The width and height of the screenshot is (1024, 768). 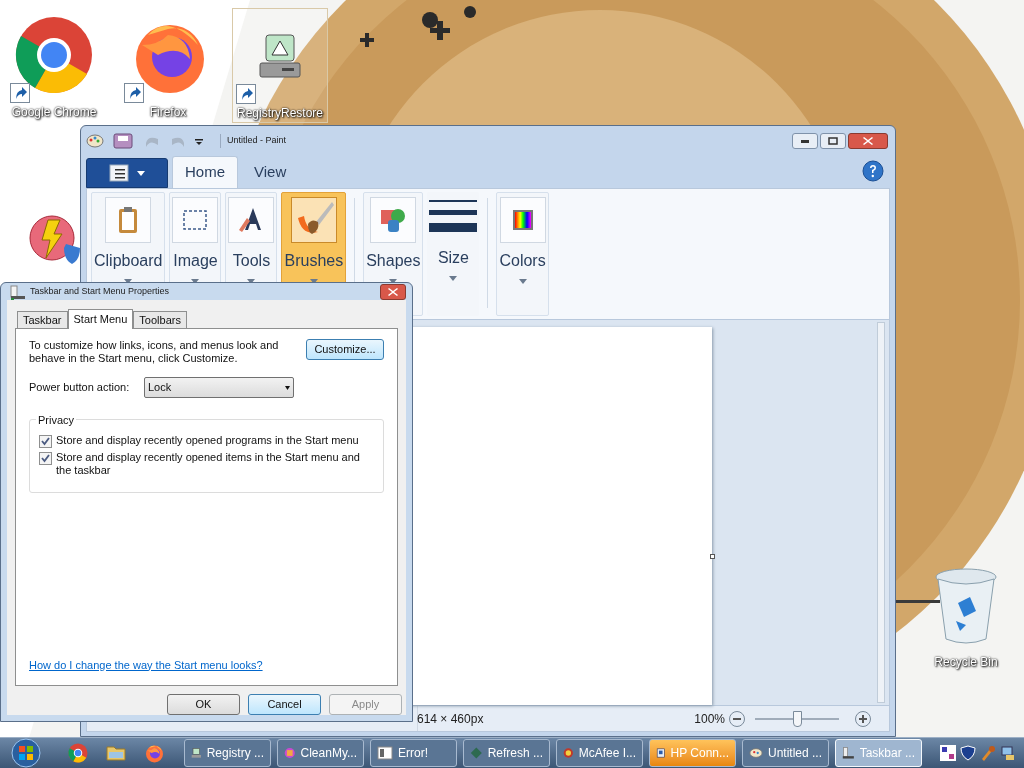 I want to click on desktop-icon: Firefox, so click(x=168, y=63).